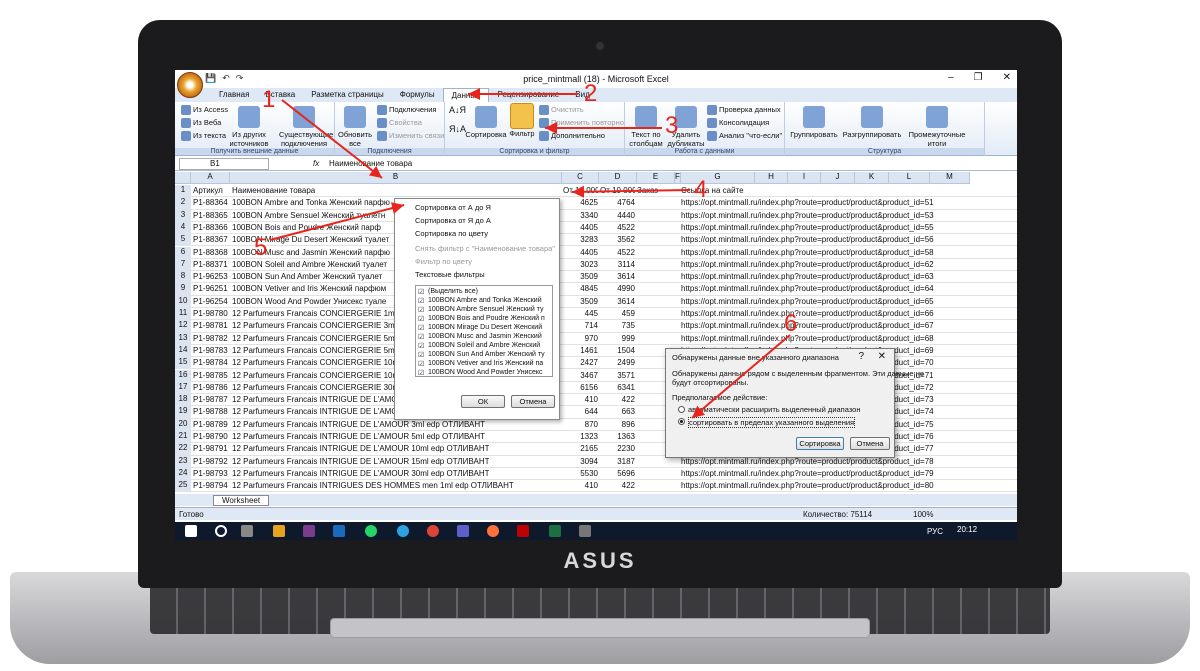 The image size is (1200, 671). I want to click on cell-c: 714, so click(580, 325).